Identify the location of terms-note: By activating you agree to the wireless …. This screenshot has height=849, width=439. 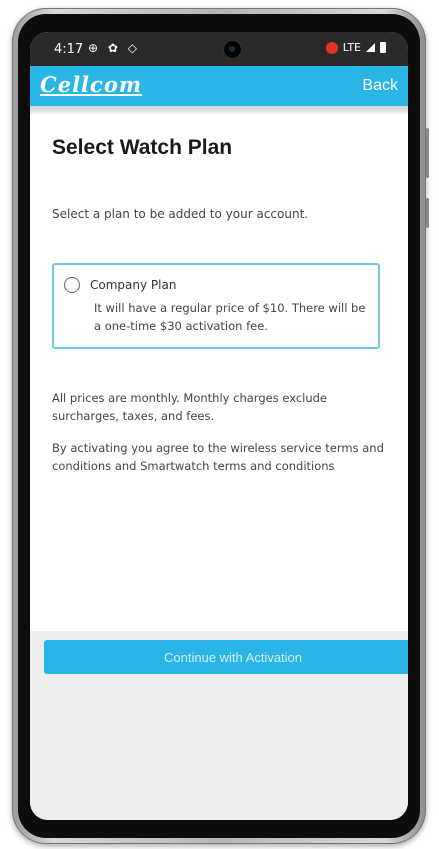
(218, 457).